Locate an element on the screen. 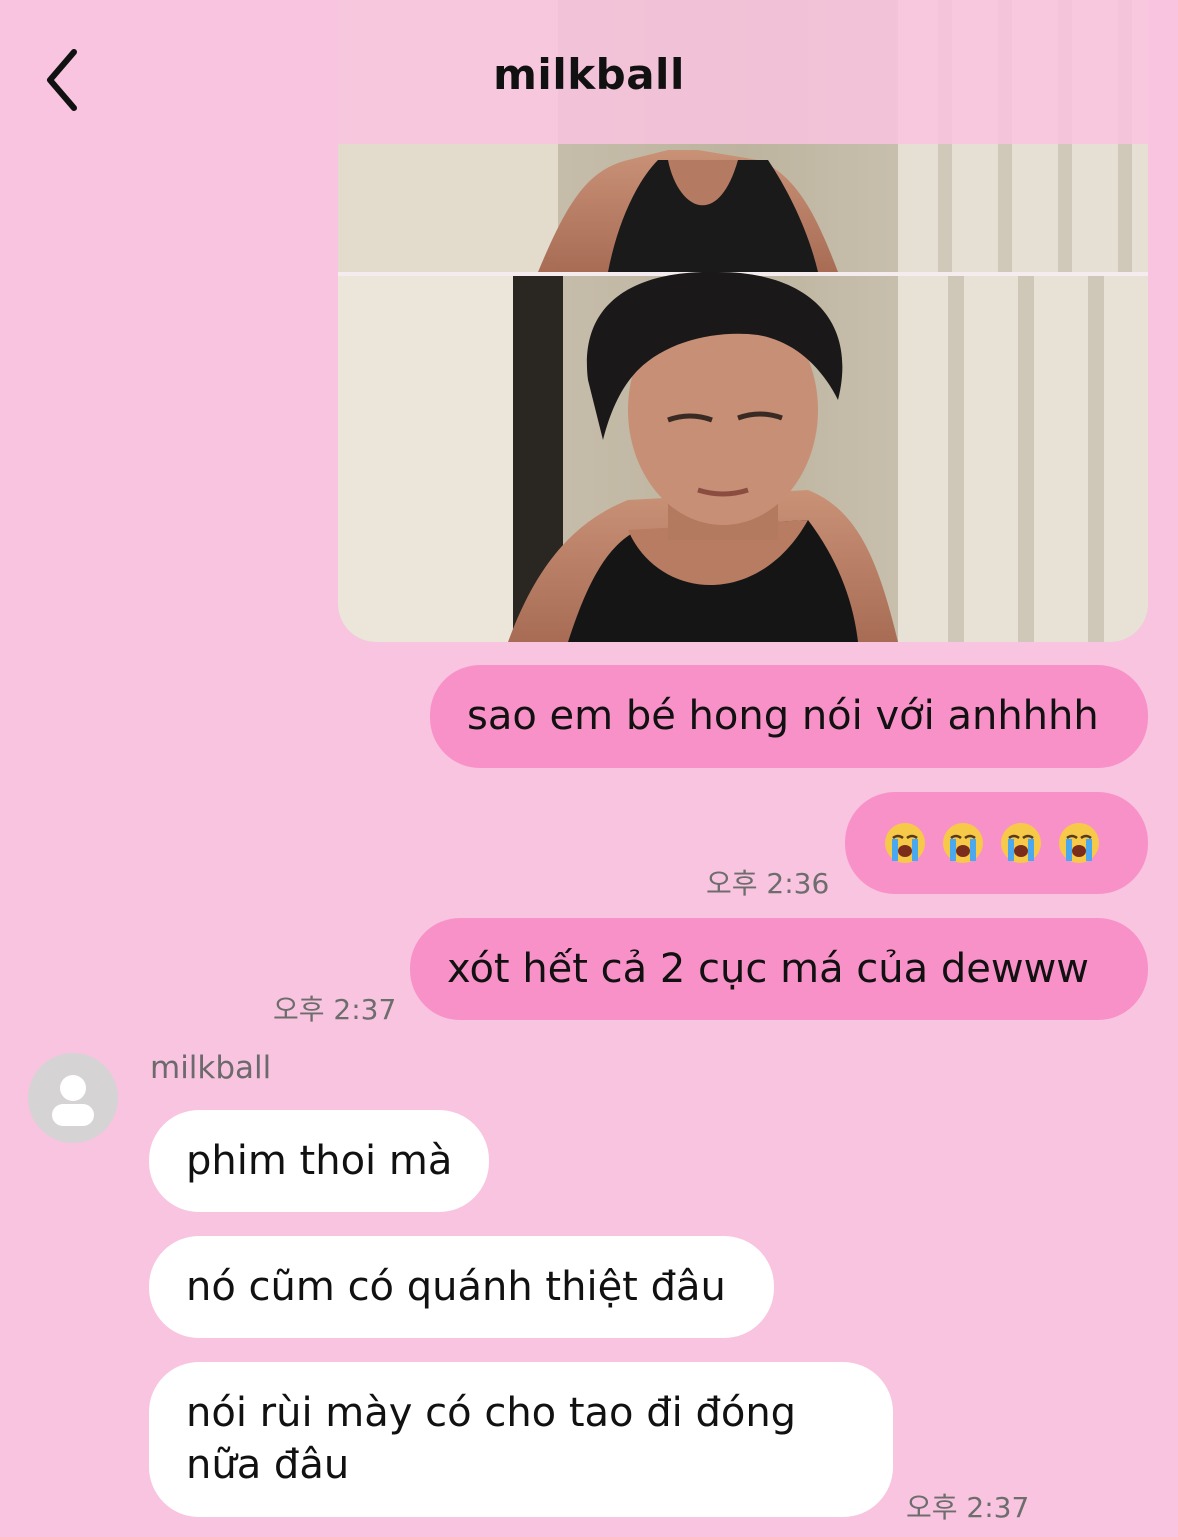 This screenshot has width=1178, height=1537. outgoing-message: sao em bé hong nói với anhhhh is located at coordinates (789, 716).